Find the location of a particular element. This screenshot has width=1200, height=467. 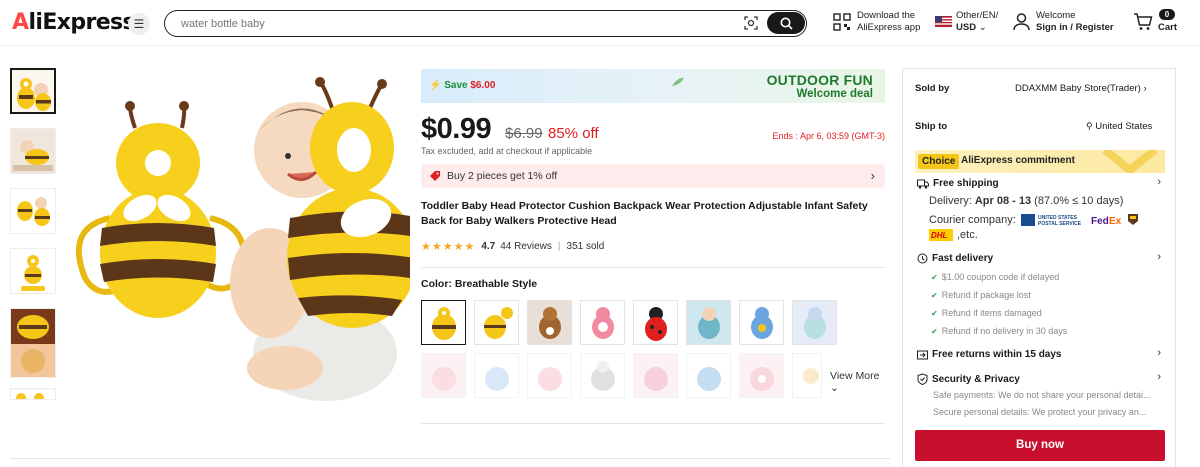

svg-text: Ex is located at coordinates (1115, 221).